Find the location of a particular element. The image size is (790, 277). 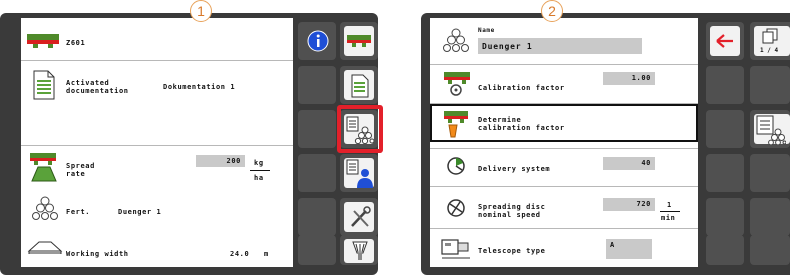

tools-icon is located at coordinates (360, 218).